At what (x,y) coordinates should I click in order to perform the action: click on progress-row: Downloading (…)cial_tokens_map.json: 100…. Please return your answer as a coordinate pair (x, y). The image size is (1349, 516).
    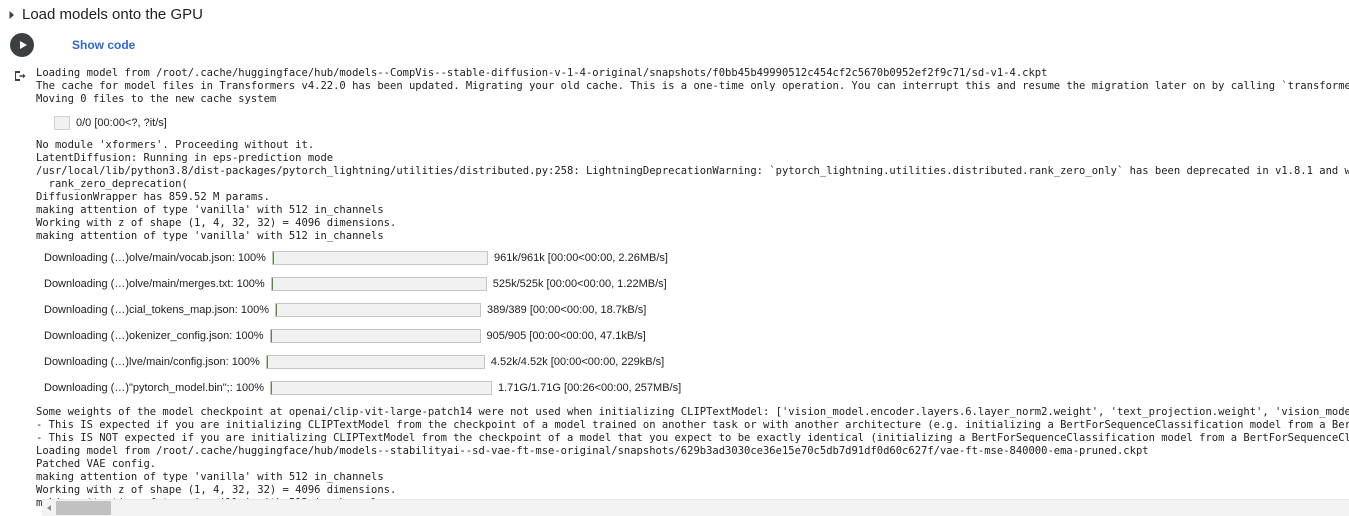
    Looking at the image, I should click on (696, 310).